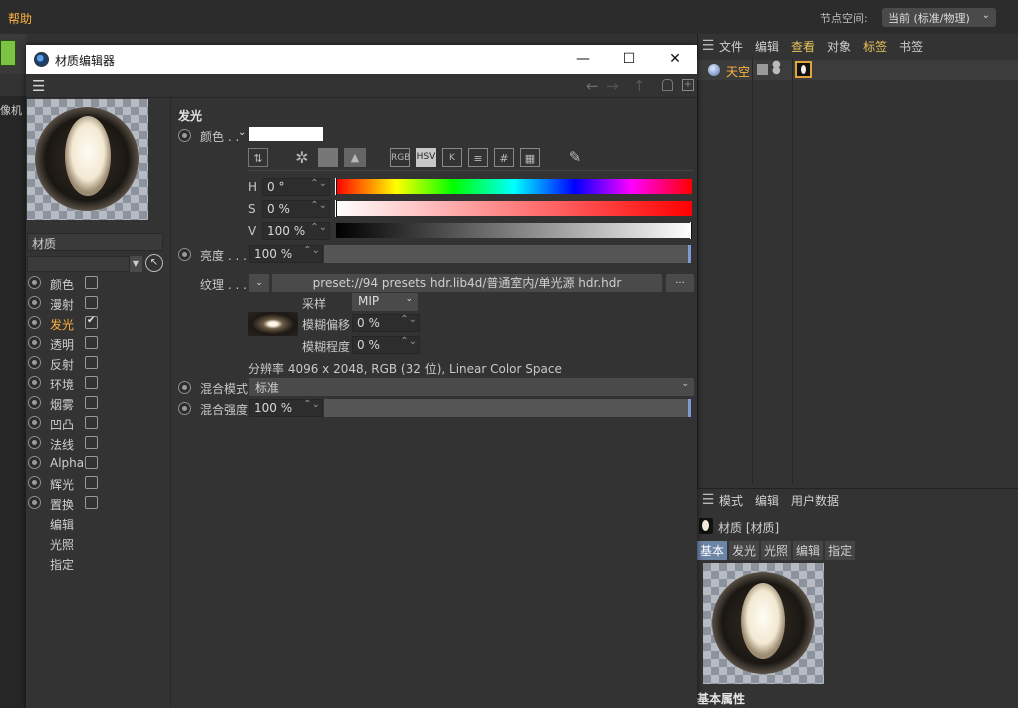  Describe the element at coordinates (839, 46) in the screenshot. I see `om-menu-objects: 对象` at that location.